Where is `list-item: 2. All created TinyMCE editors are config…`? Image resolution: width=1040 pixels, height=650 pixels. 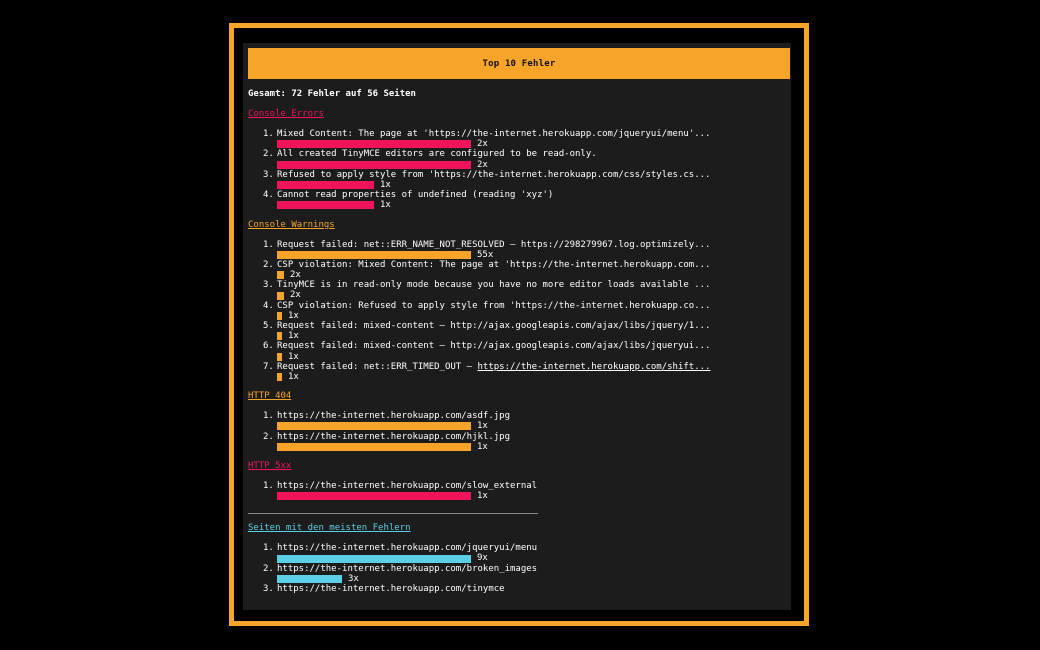 list-item: 2. All created TinyMCE editors are config… is located at coordinates (518, 159).